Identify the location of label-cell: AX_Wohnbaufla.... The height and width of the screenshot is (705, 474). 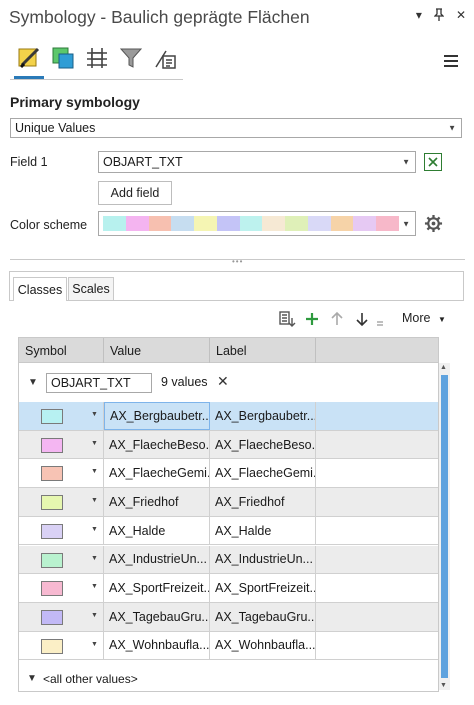
(263, 645).